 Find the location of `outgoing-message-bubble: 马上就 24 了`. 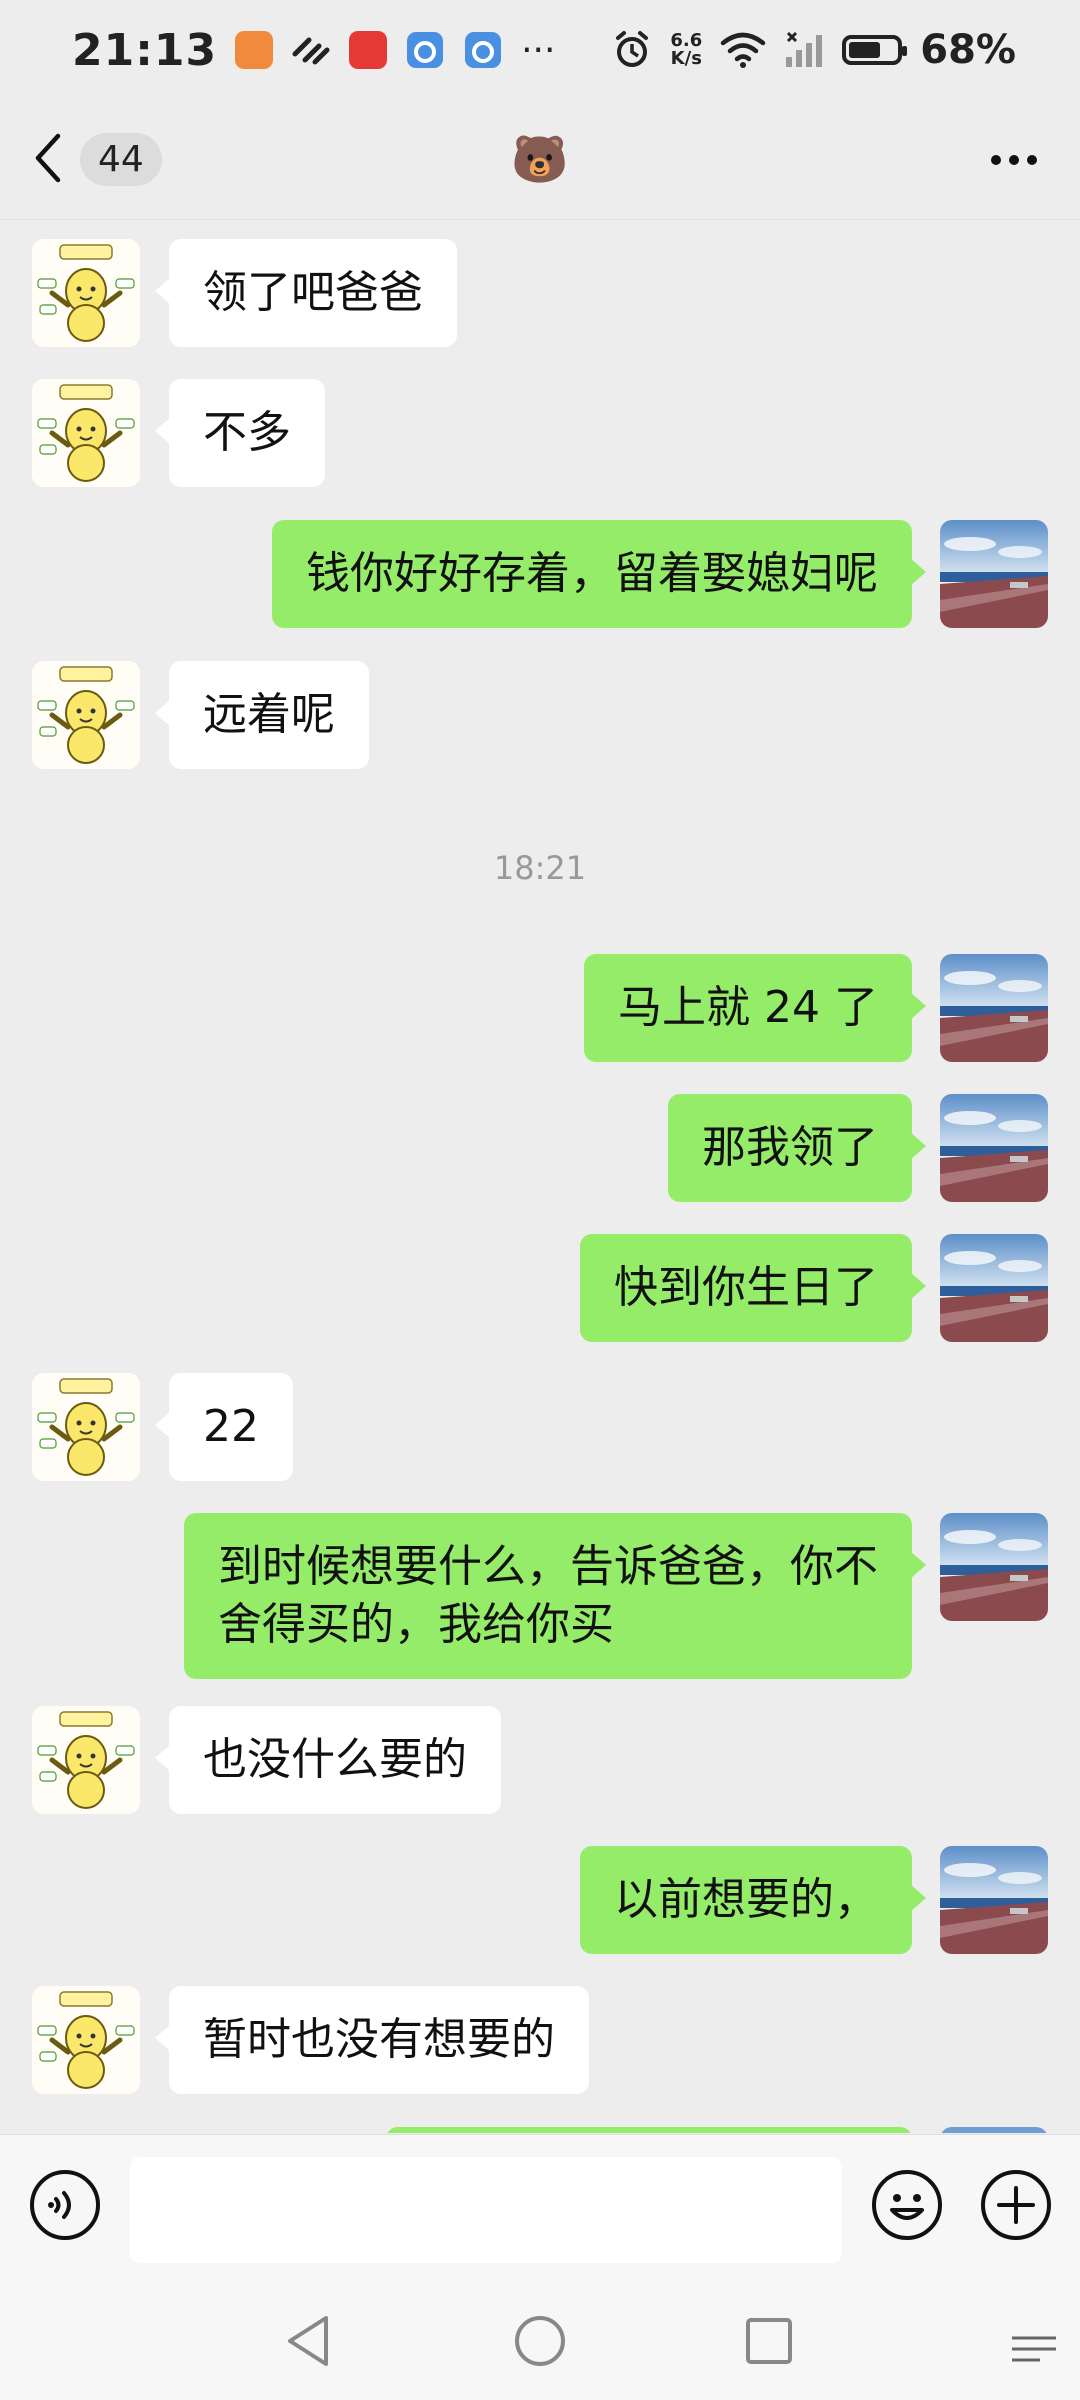

outgoing-message-bubble: 马上就 24 了 is located at coordinates (755, 1008).